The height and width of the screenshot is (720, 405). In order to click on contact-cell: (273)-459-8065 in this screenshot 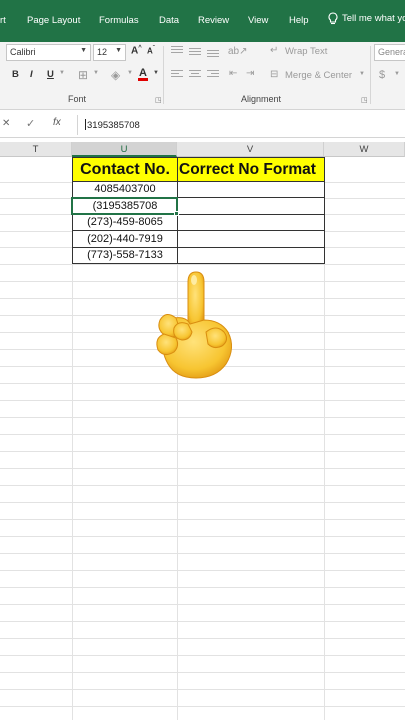, I will do `click(125, 222)`.